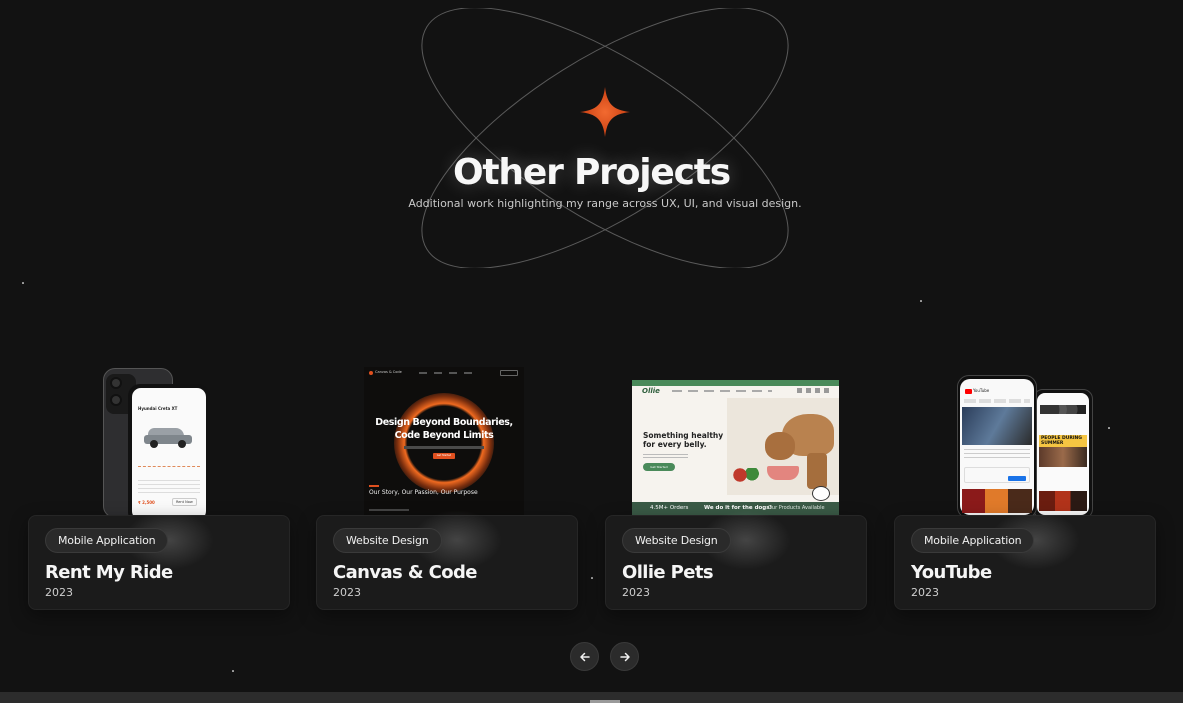 The height and width of the screenshot is (703, 1183). Describe the element at coordinates (169, 487) in the screenshot. I see `info-lines` at that location.